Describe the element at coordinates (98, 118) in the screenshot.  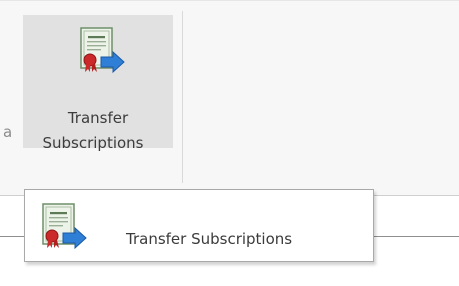
I see `transfer-subscriptions-label-line1: Transfer` at that location.